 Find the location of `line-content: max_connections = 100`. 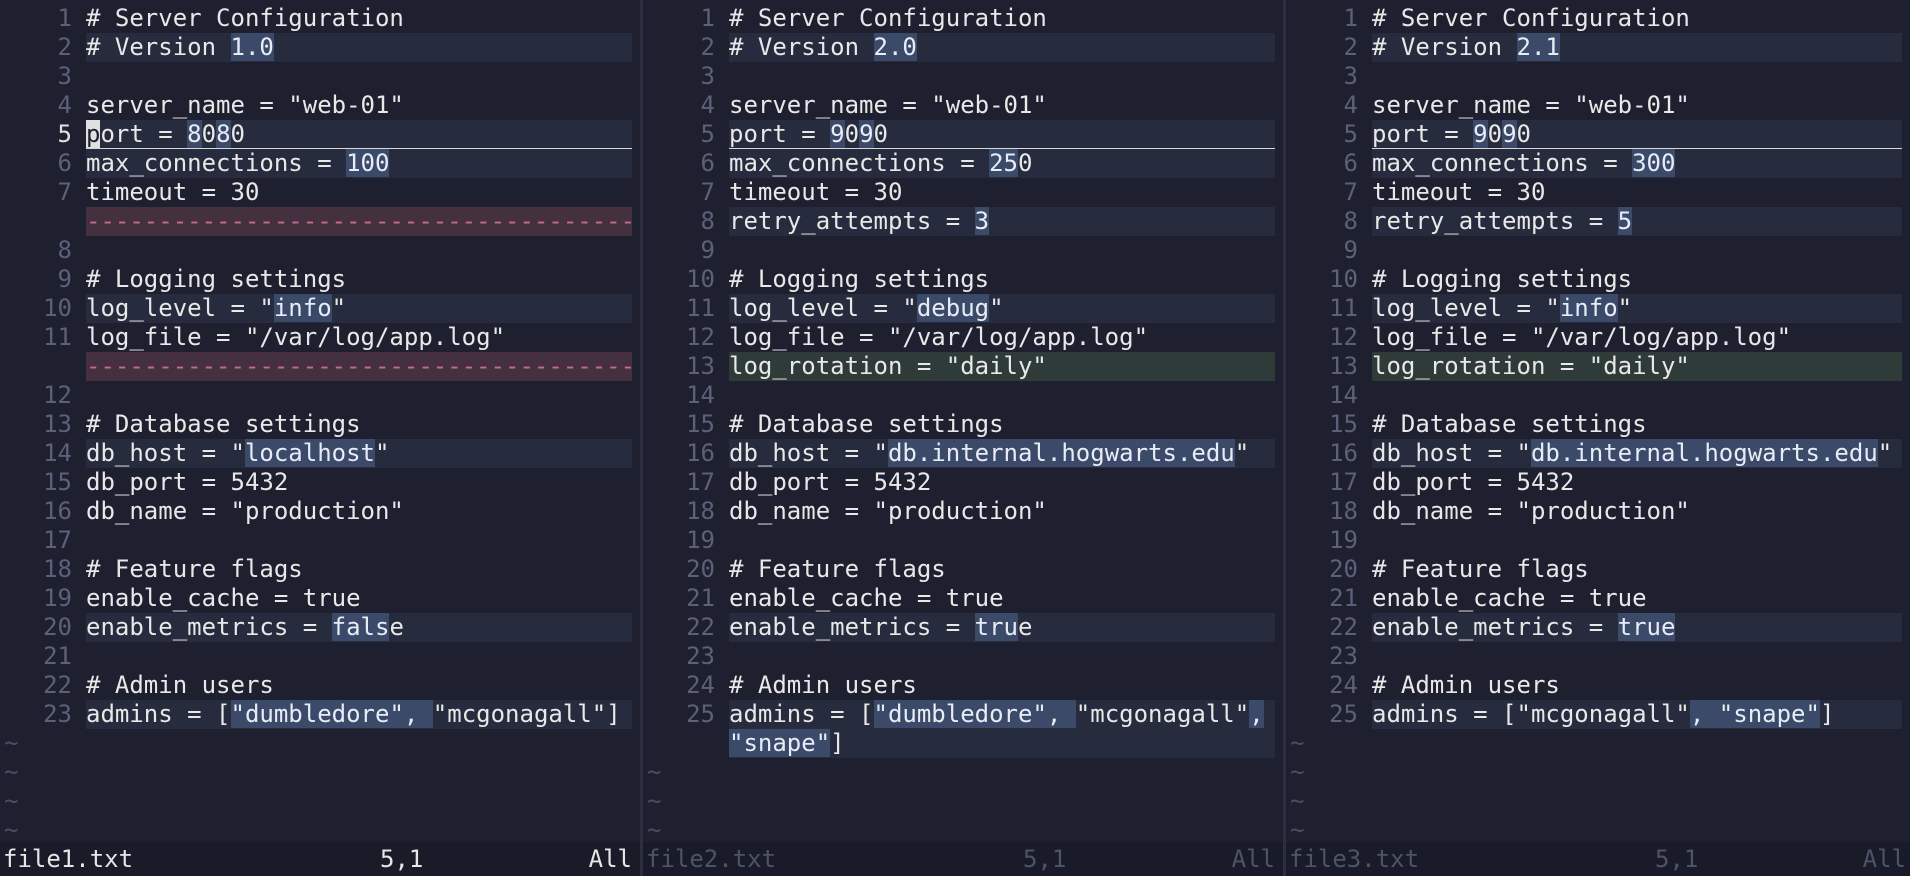

line-content: max_connections = 100 is located at coordinates (359, 163).